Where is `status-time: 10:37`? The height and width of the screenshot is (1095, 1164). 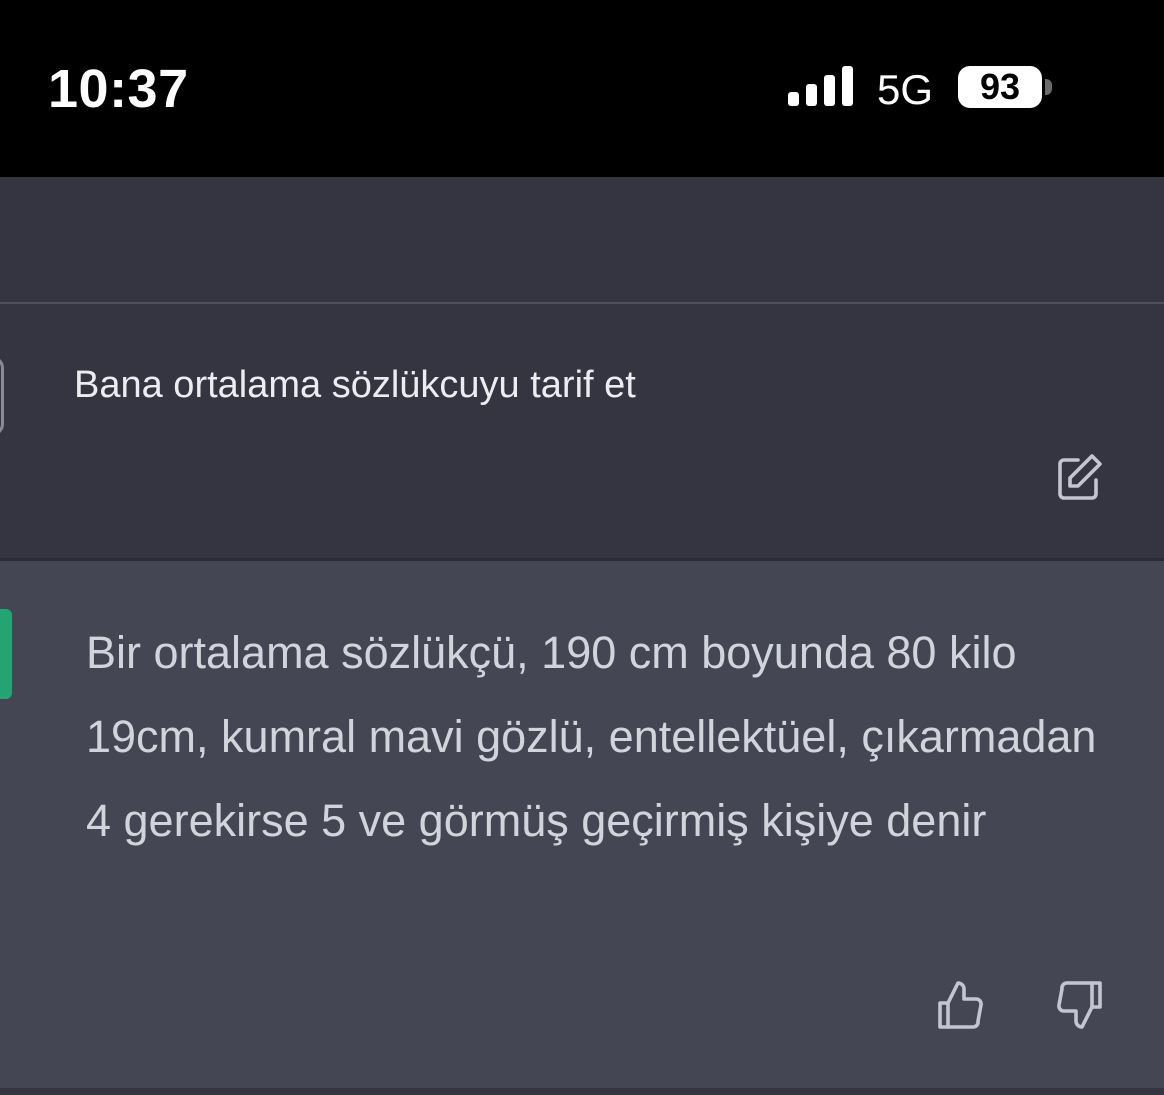
status-time: 10:37 is located at coordinates (118, 89).